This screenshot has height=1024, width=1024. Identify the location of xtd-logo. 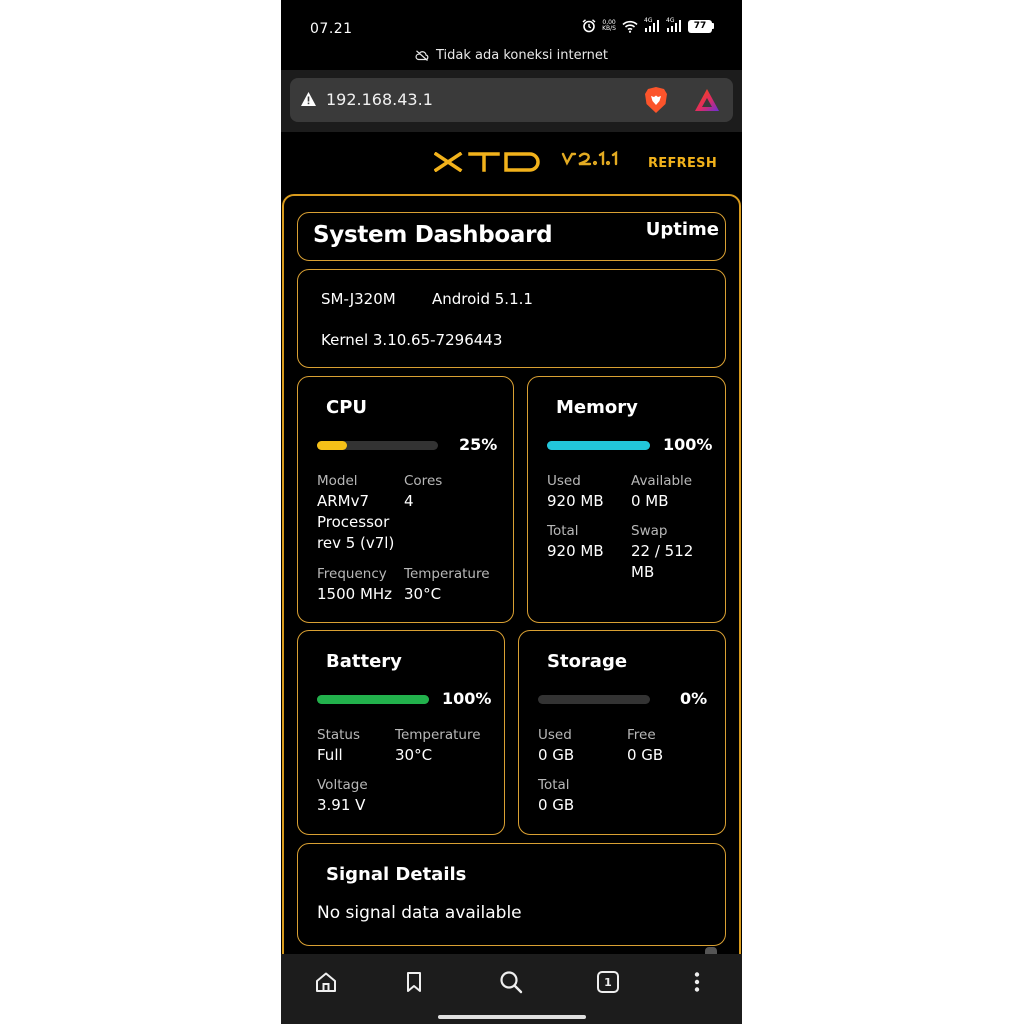
(487, 162).